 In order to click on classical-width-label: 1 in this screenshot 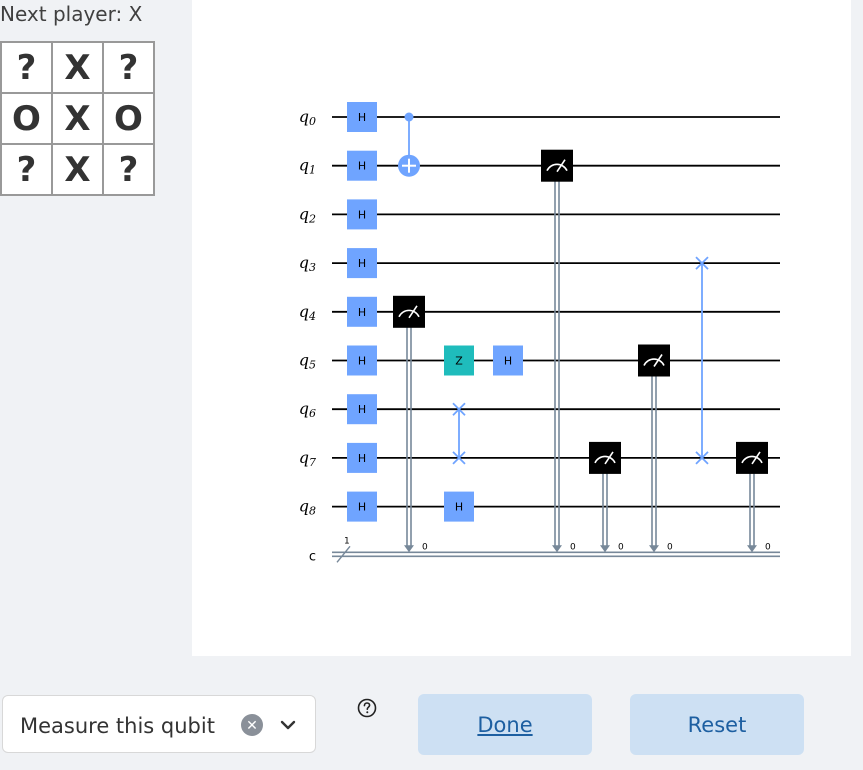, I will do `click(347, 541)`.